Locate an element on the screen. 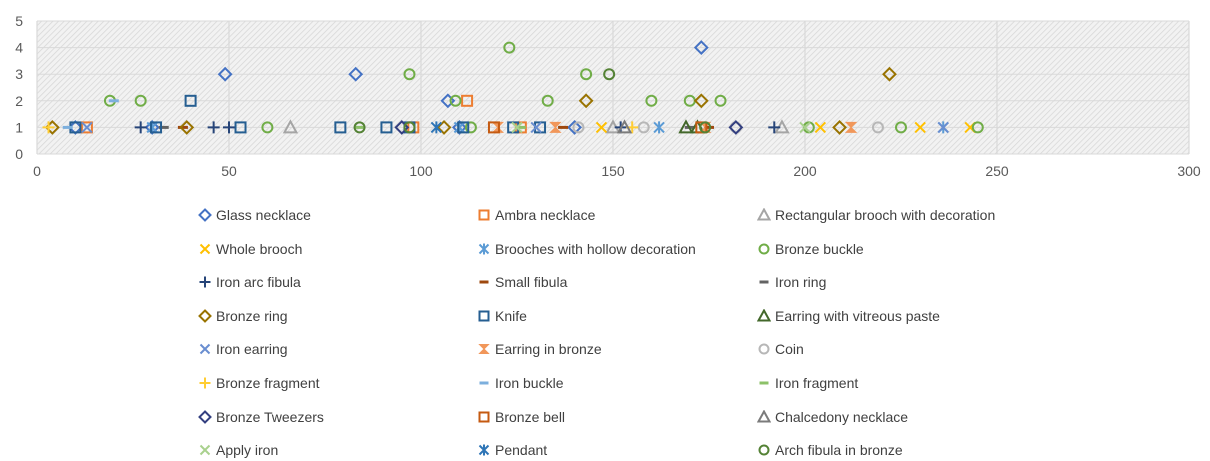  legend-label: Iron arc fibula is located at coordinates (258, 282).